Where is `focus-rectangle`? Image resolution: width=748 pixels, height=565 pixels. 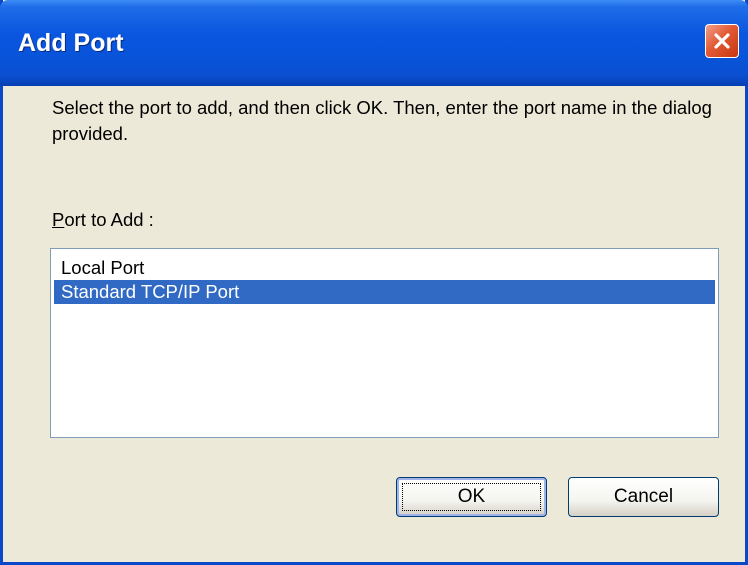
focus-rectangle is located at coordinates (471, 497).